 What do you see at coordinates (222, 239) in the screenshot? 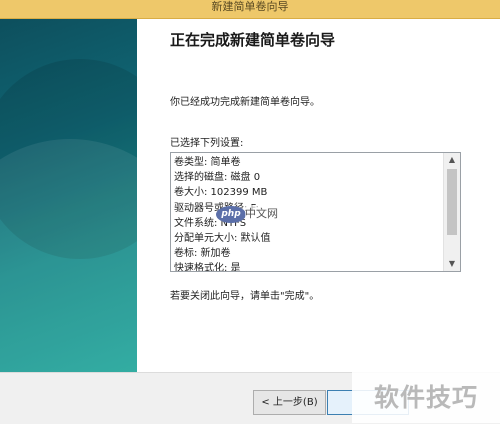
I see `settings-item: 分配单元大小: 默认值` at bounding box center [222, 239].